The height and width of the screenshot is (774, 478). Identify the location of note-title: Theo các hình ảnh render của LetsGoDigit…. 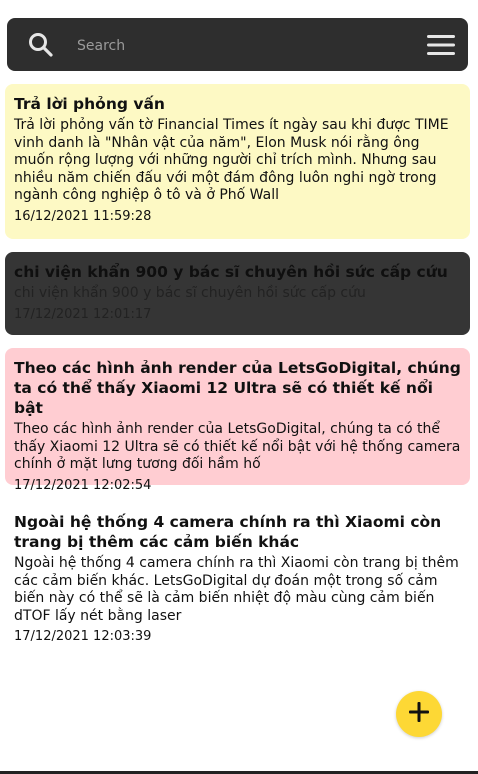
(237, 388).